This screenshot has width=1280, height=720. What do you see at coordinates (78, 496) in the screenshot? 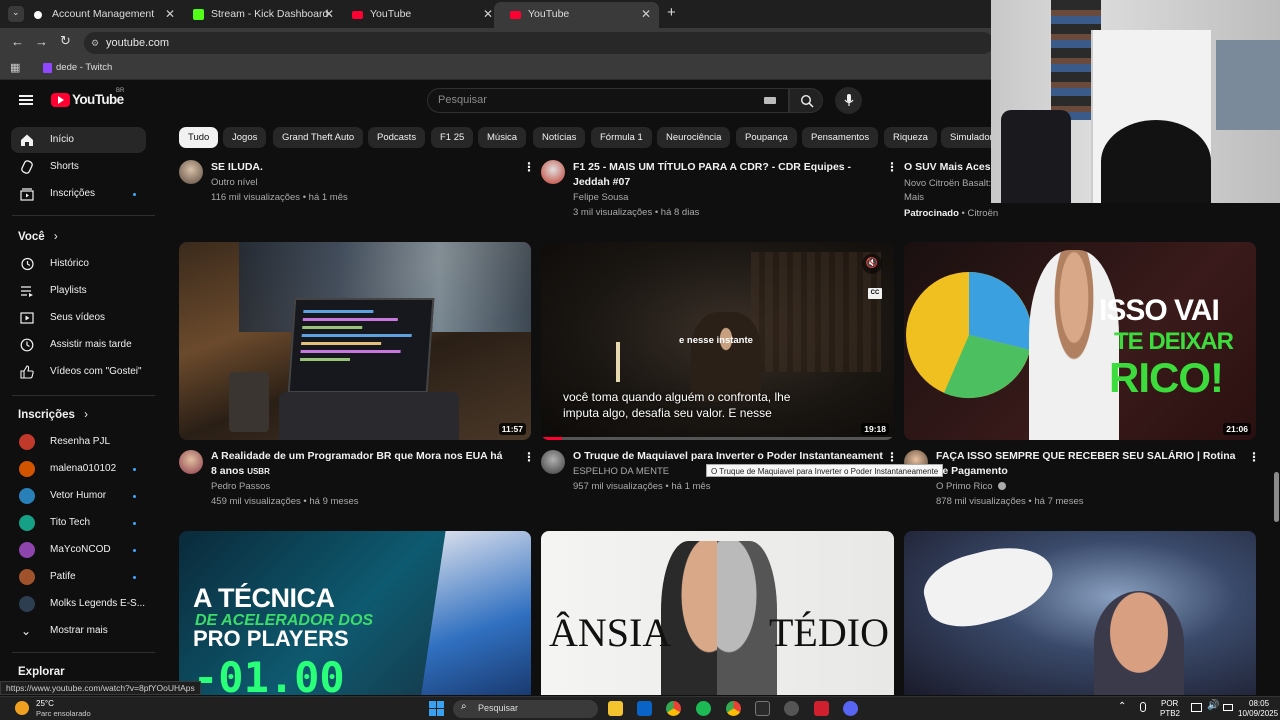
I see `sidebar-item-channel: Vetor Humor` at bounding box center [78, 496].